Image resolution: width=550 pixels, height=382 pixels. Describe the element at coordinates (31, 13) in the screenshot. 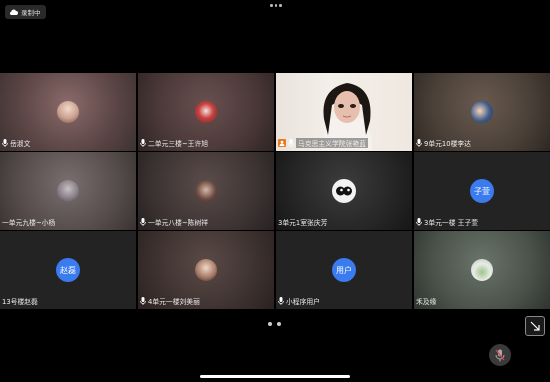

I see `recording-label: 录制中` at that location.